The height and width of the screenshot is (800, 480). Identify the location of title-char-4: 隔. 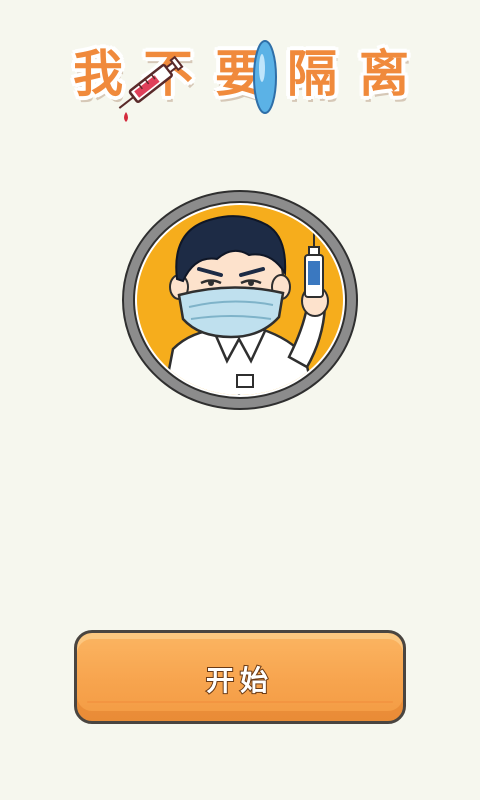
(312, 74).